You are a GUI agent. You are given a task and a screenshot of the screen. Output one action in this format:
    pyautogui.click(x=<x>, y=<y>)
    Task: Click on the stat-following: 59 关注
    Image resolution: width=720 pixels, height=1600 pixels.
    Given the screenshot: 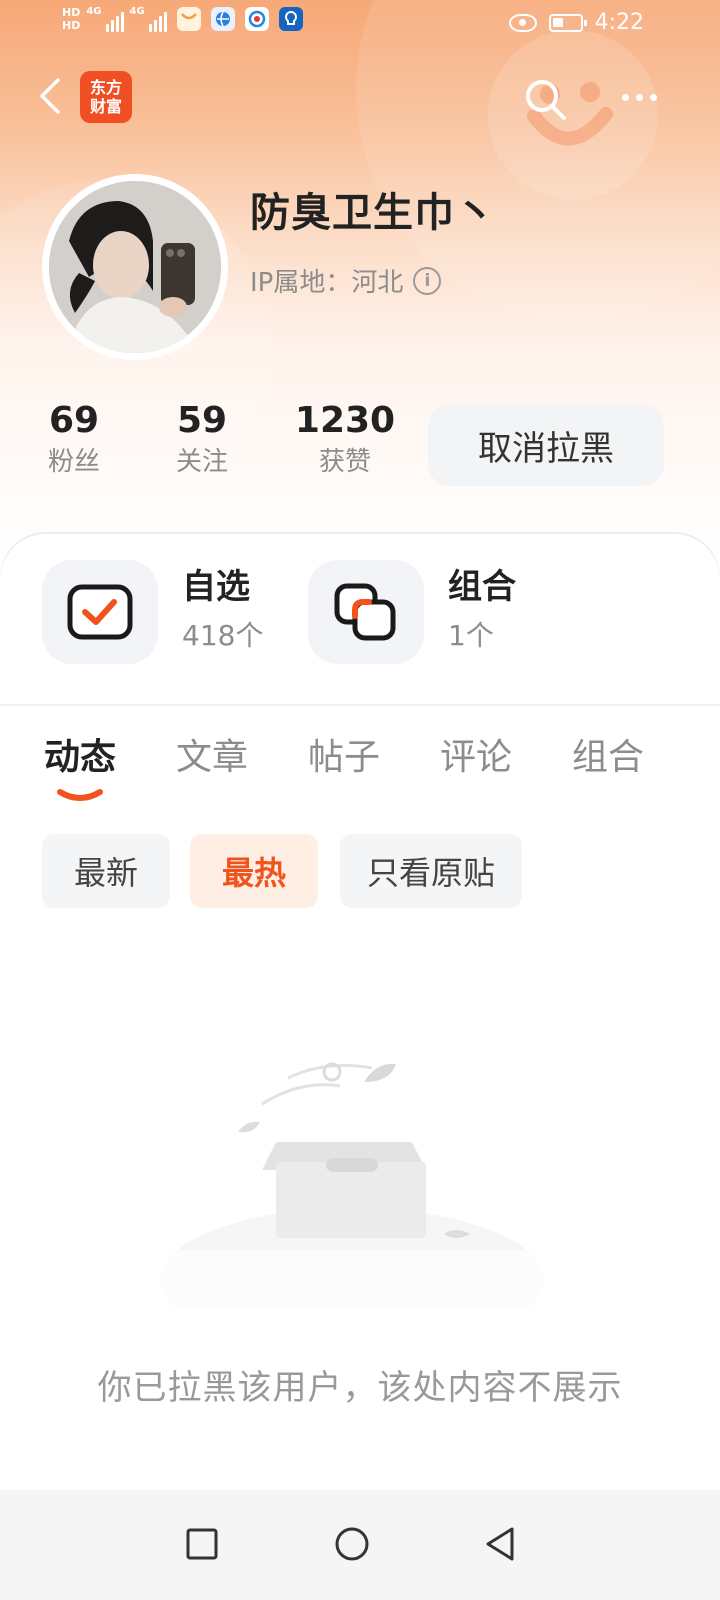 What is the action you would take?
    pyautogui.click(x=202, y=441)
    